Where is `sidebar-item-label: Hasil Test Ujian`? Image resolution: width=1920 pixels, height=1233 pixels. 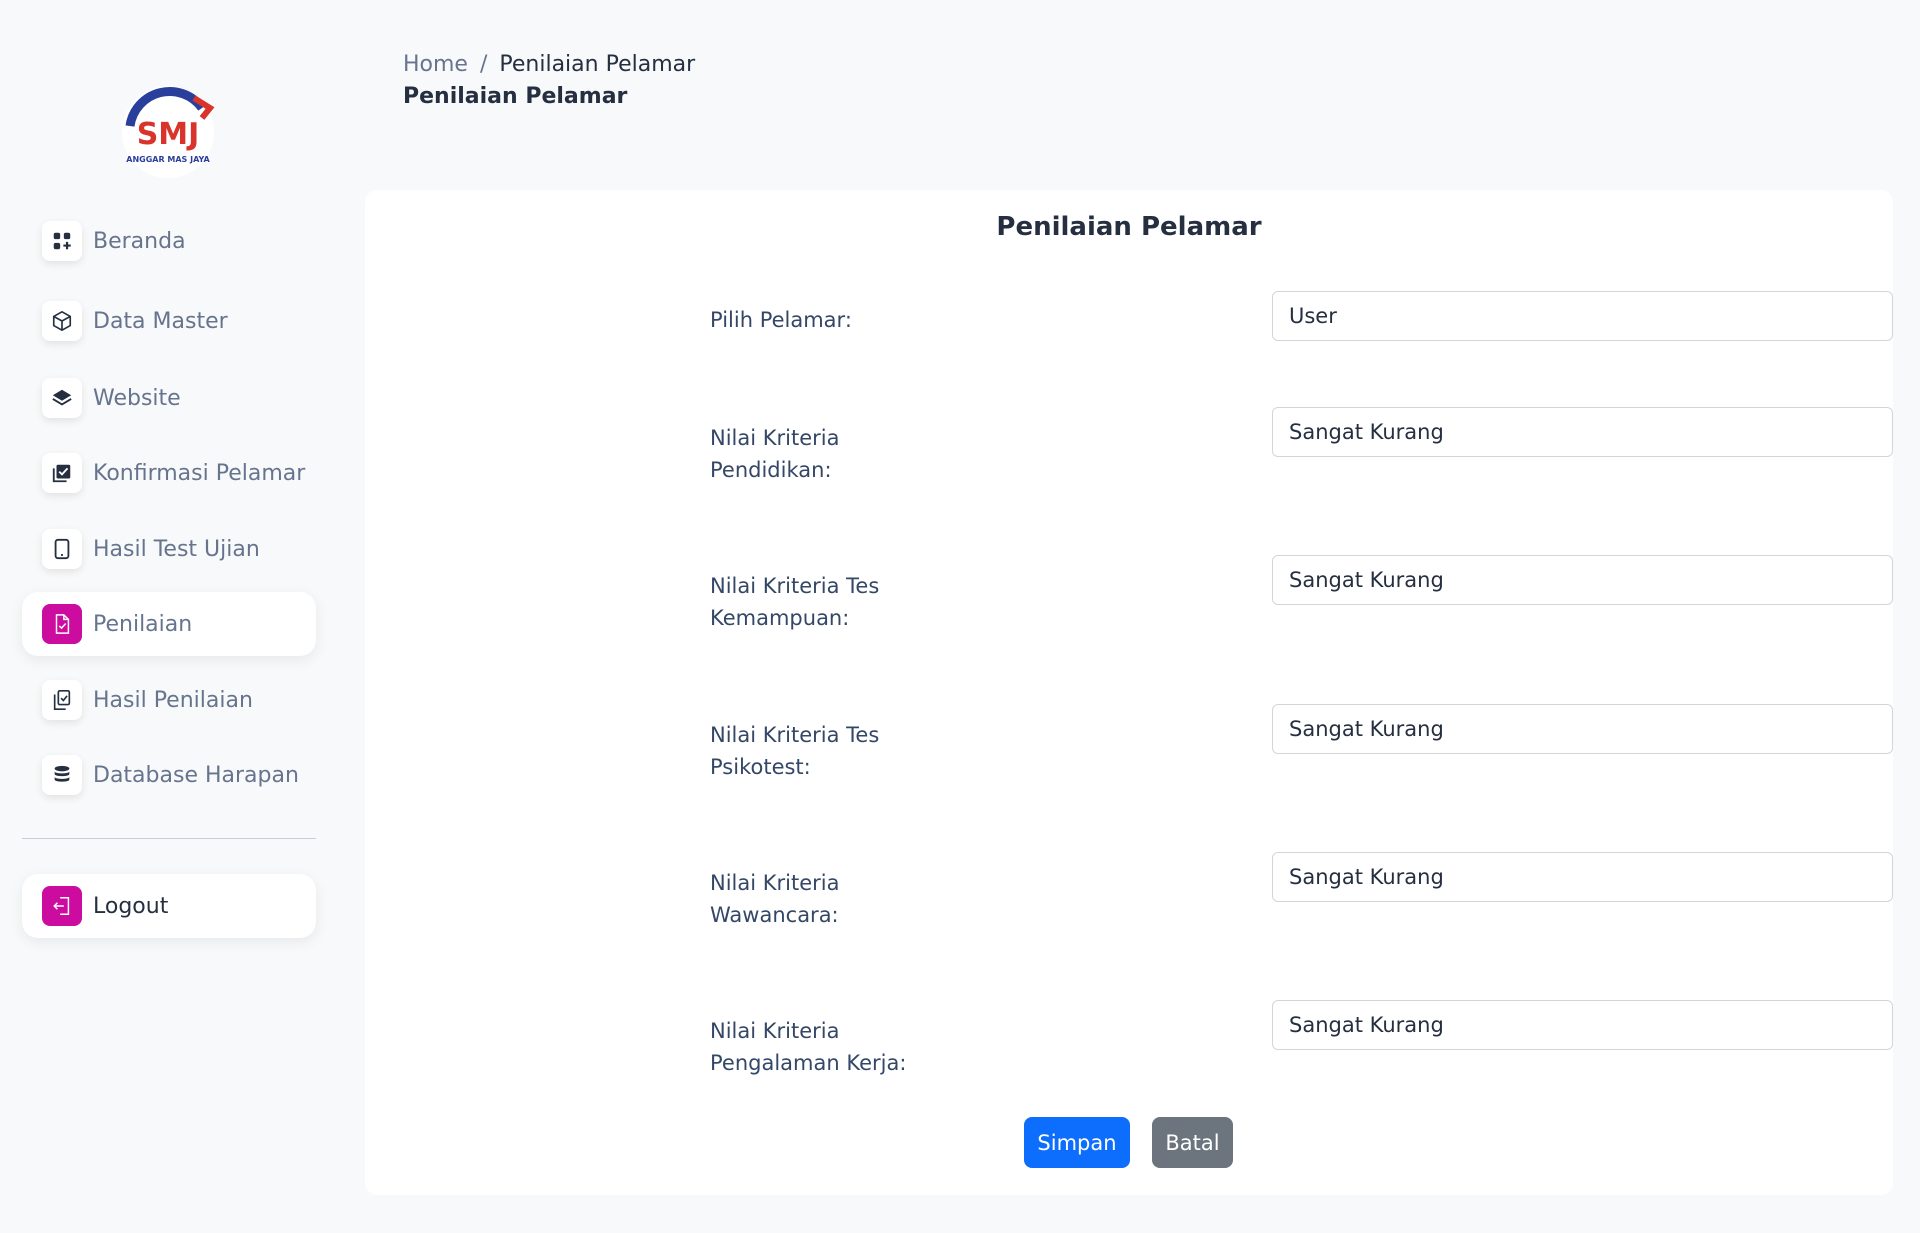
sidebar-item-label: Hasil Test Ujian is located at coordinates (176, 549).